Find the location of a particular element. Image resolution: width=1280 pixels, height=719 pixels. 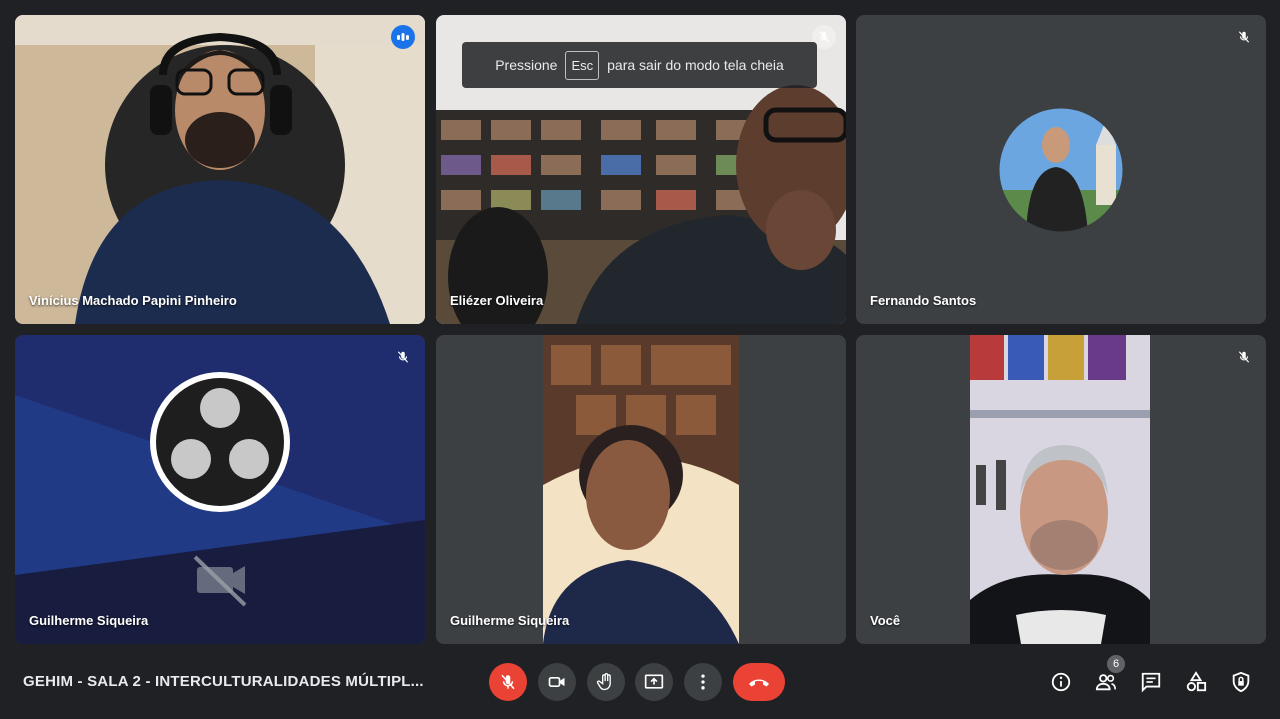

audio-level-icon is located at coordinates (403, 37).